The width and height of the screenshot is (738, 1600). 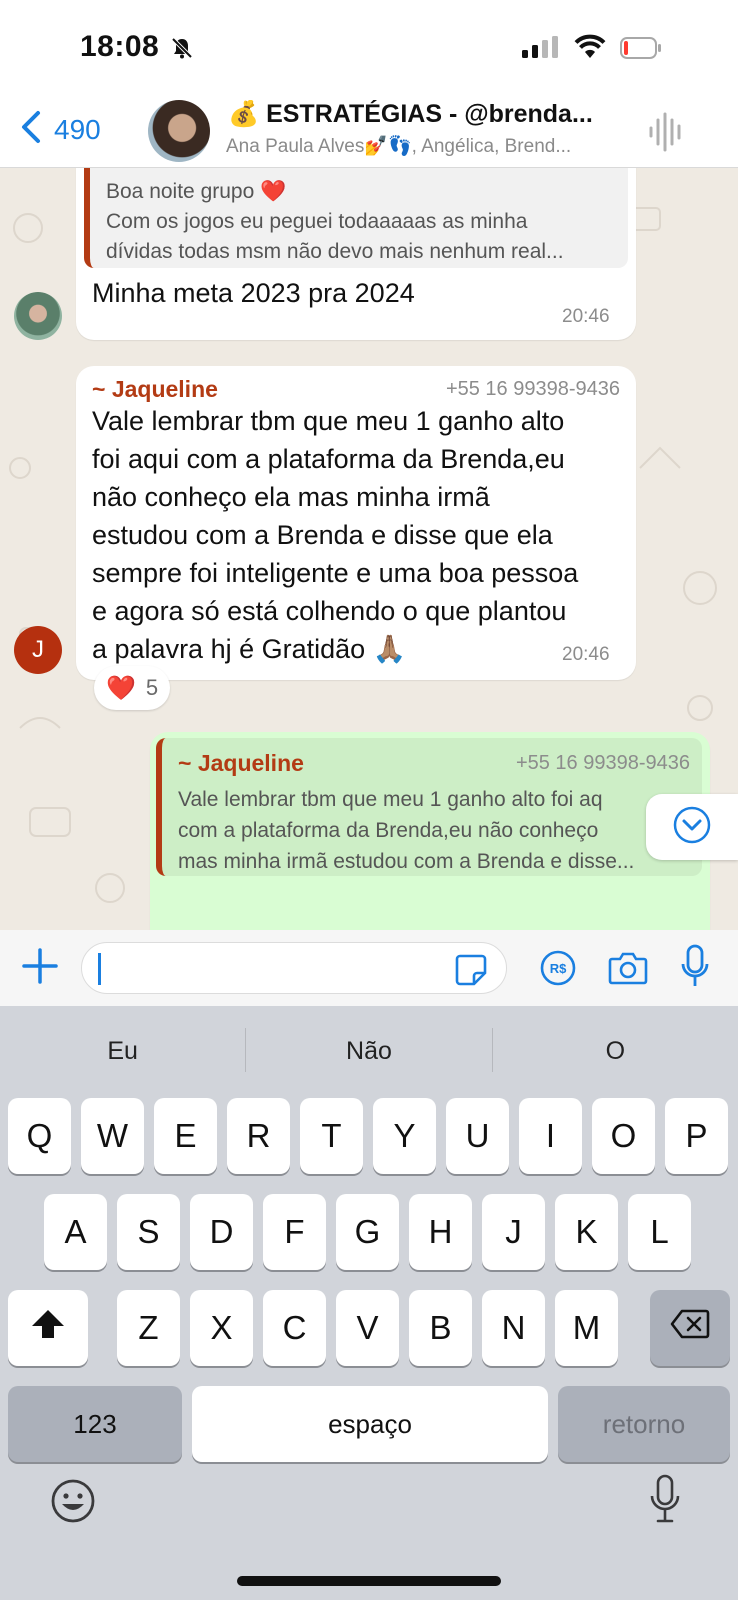 I want to click on scroll-to-bottom-button, so click(x=692, y=827).